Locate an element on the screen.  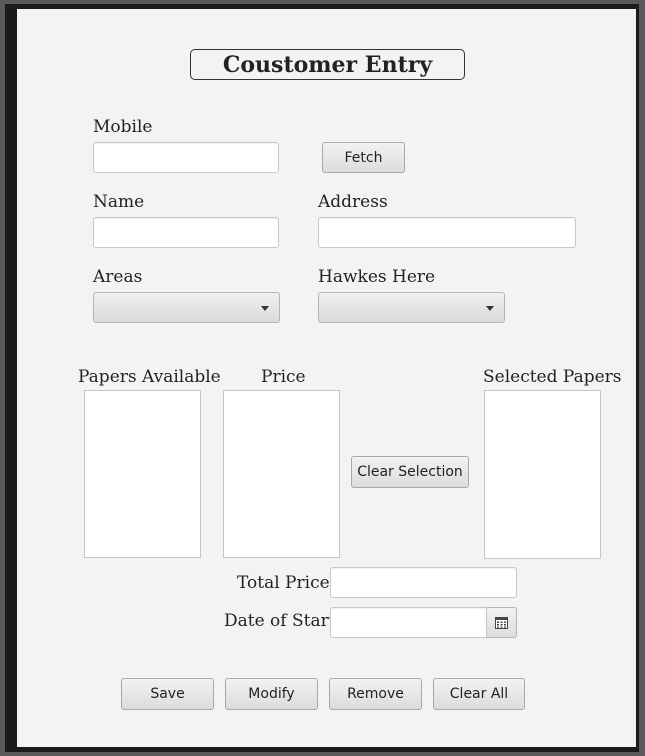
save-button: Save is located at coordinates (167, 694).